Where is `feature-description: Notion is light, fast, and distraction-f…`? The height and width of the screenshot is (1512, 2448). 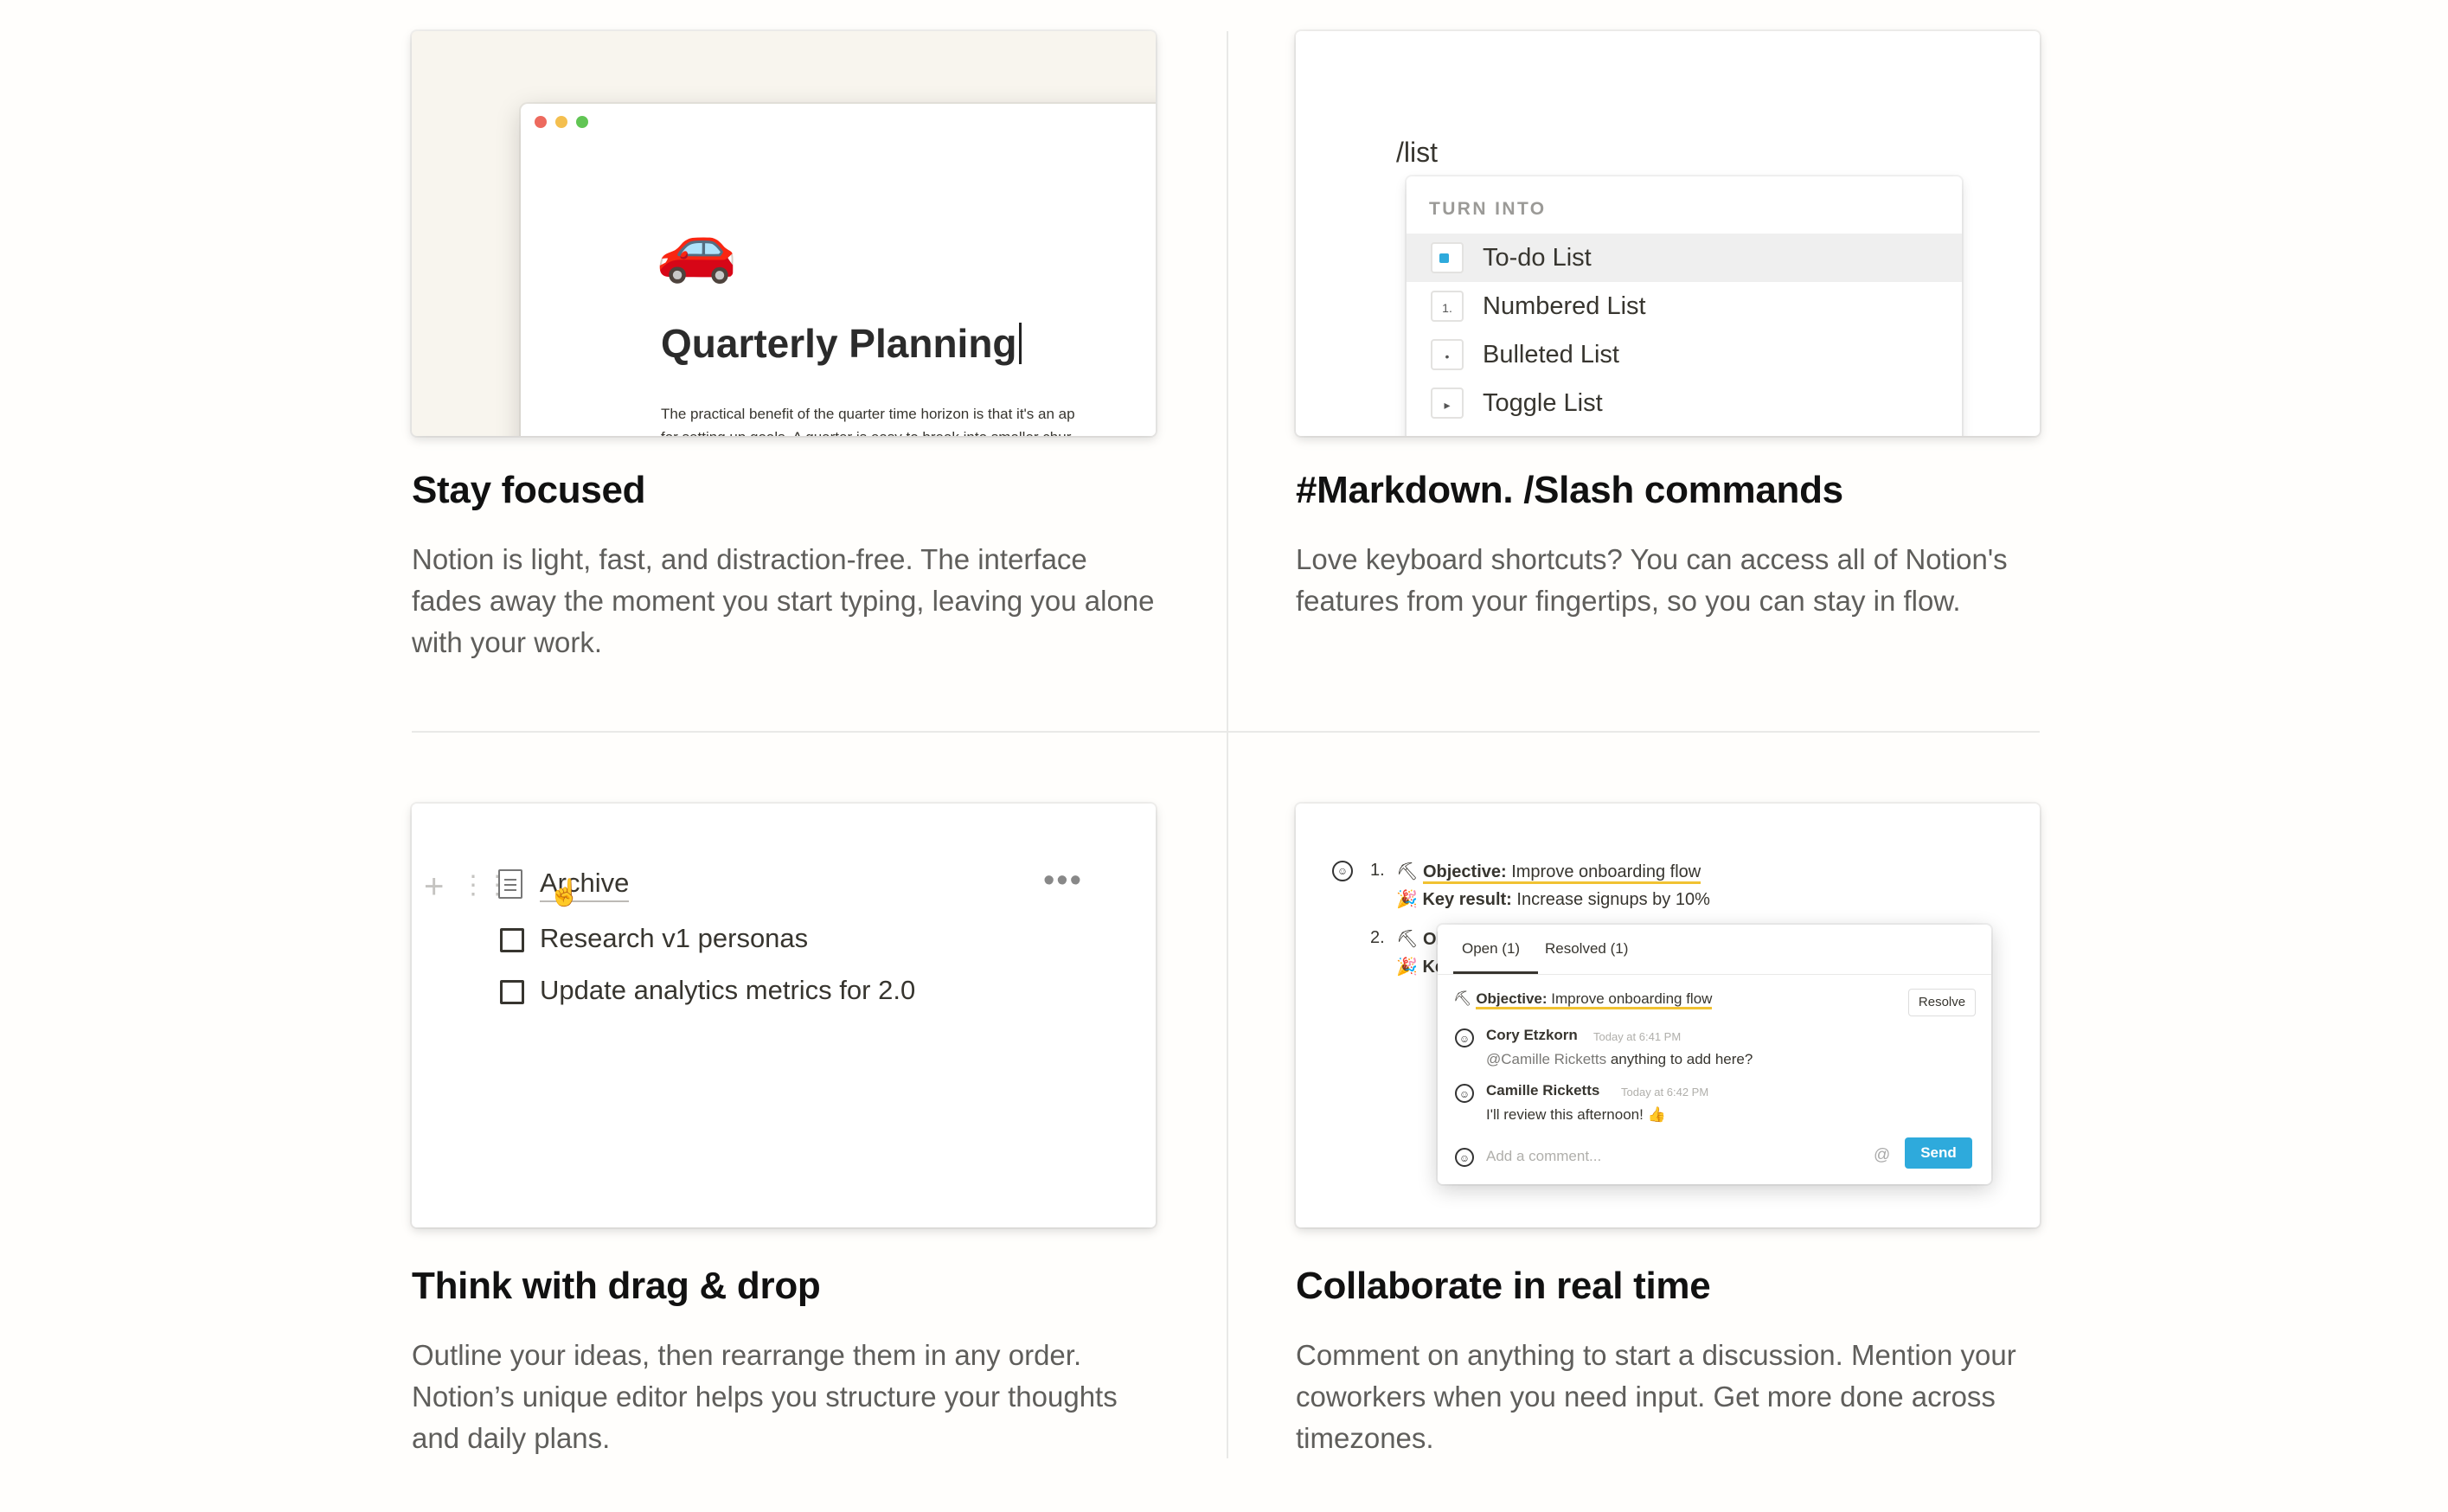 feature-description: Notion is light, fast, and distraction-f… is located at coordinates (783, 600).